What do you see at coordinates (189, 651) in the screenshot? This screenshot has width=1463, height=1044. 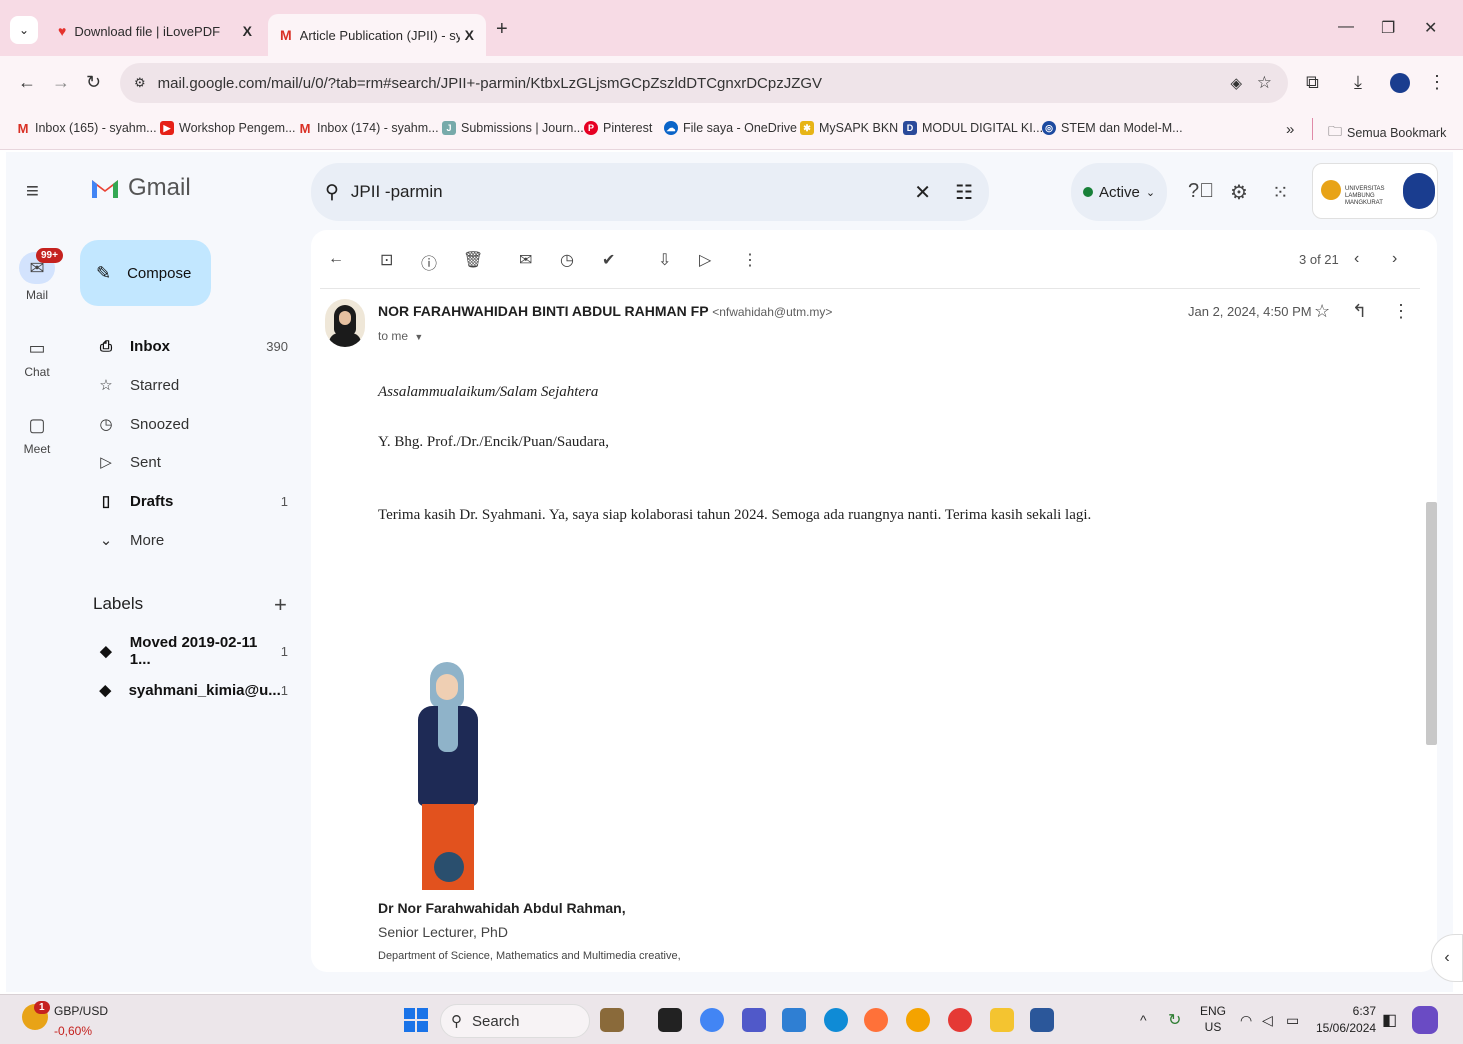 I see `label-item: ◆ Moved 2019-02-11 1... 1` at bounding box center [189, 651].